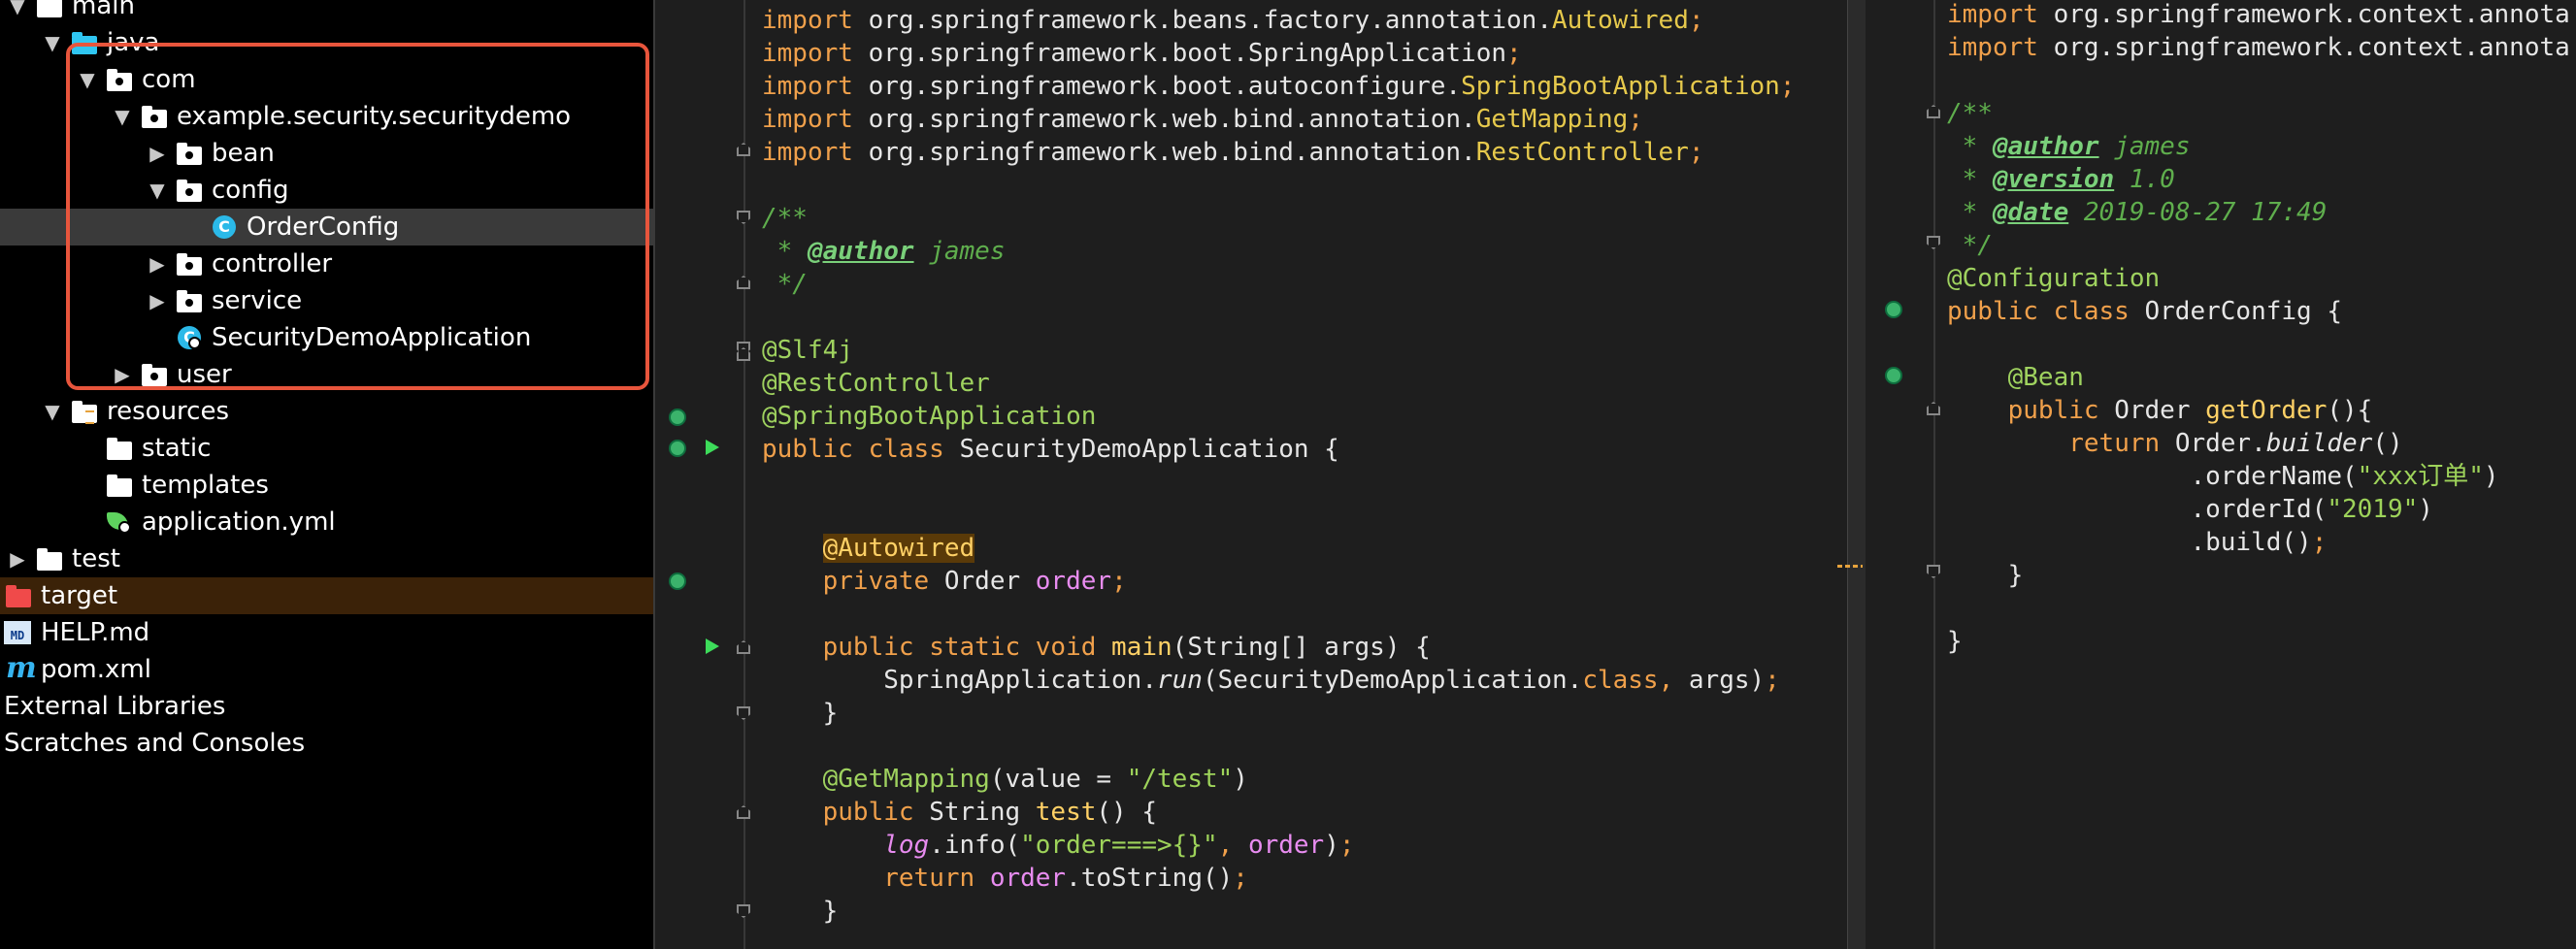  What do you see at coordinates (189, 300) in the screenshot?
I see `package-folder-icon` at bounding box center [189, 300].